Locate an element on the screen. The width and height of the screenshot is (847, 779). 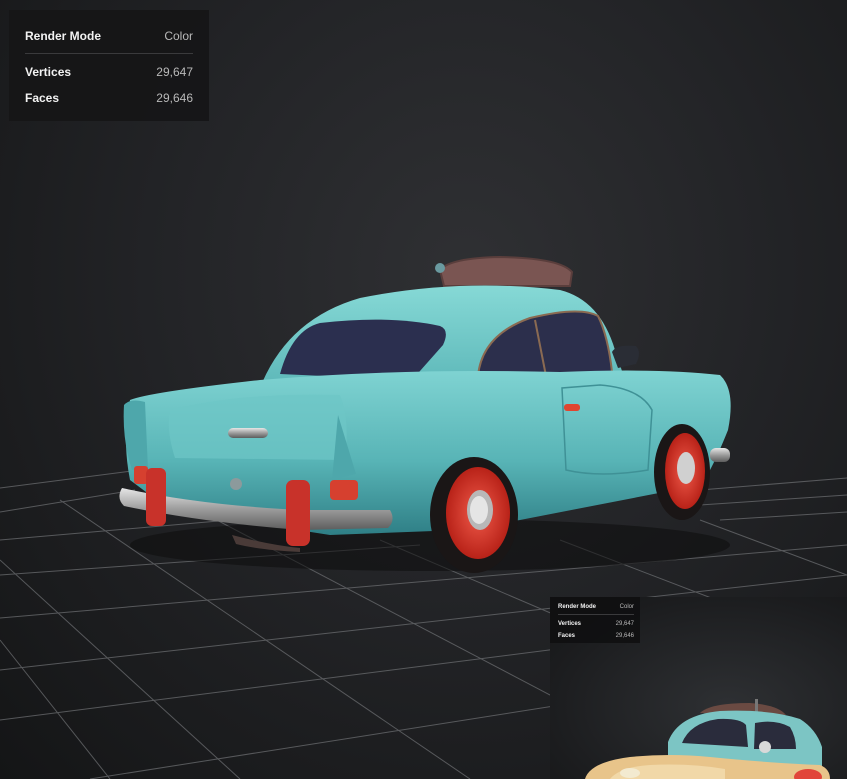
render-mode-row: Render Mode Color is located at coordinates (109, 36).